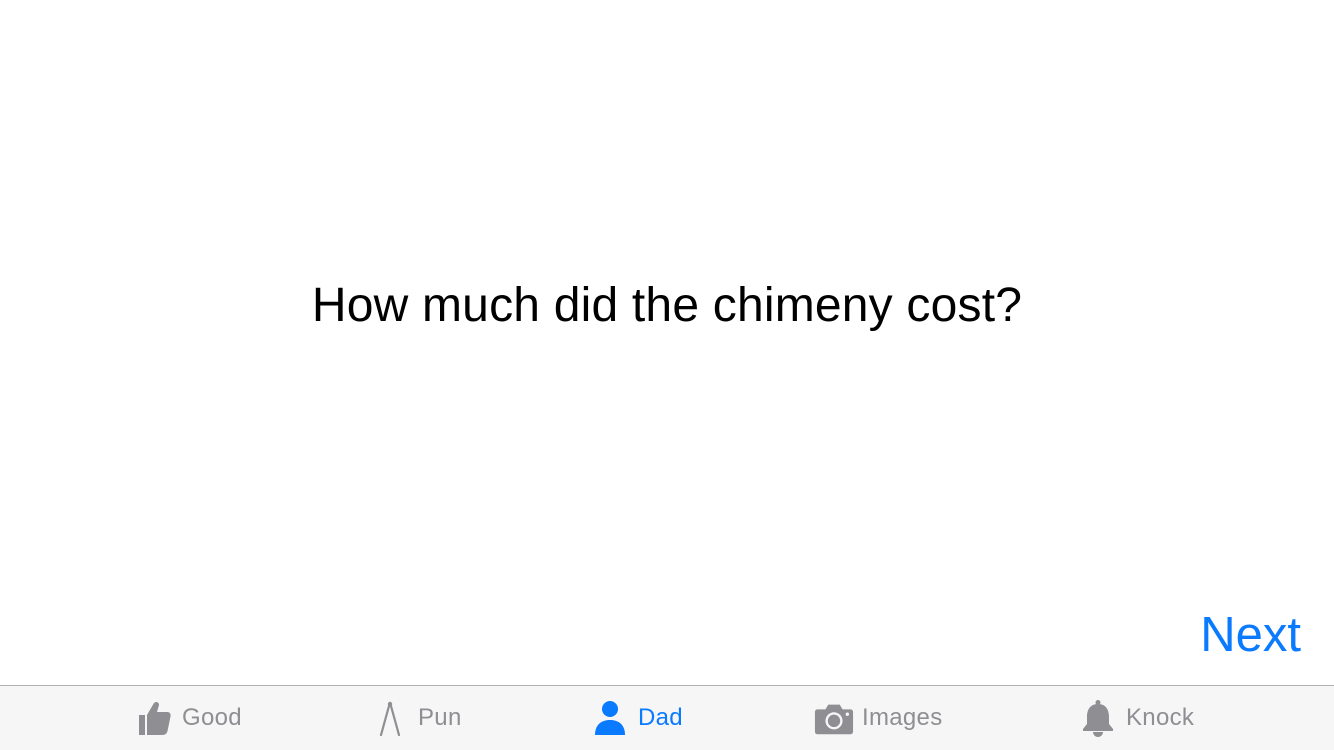 The width and height of the screenshot is (1334, 750). Describe the element at coordinates (390, 718) in the screenshot. I see `compass-icon` at that location.